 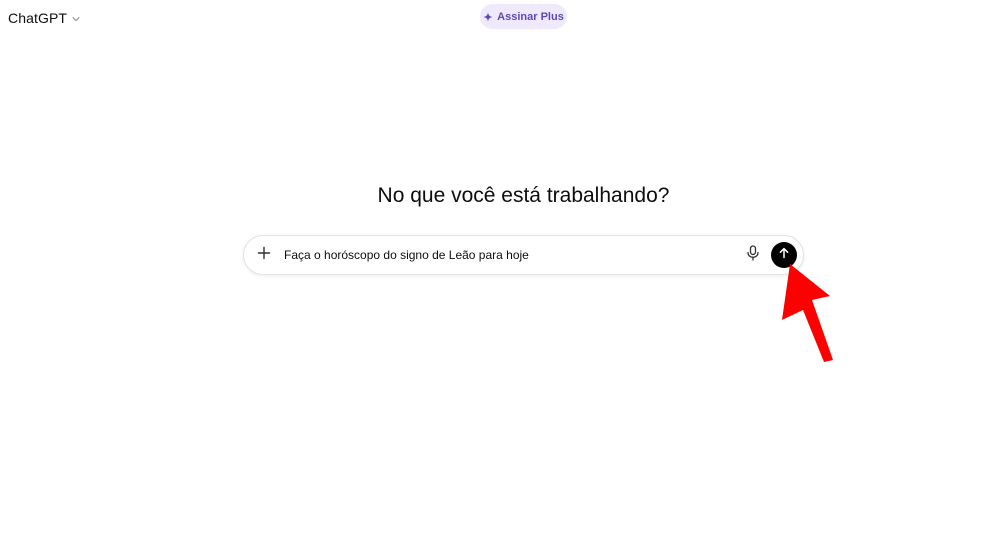 I want to click on attach-button, so click(x=264, y=255).